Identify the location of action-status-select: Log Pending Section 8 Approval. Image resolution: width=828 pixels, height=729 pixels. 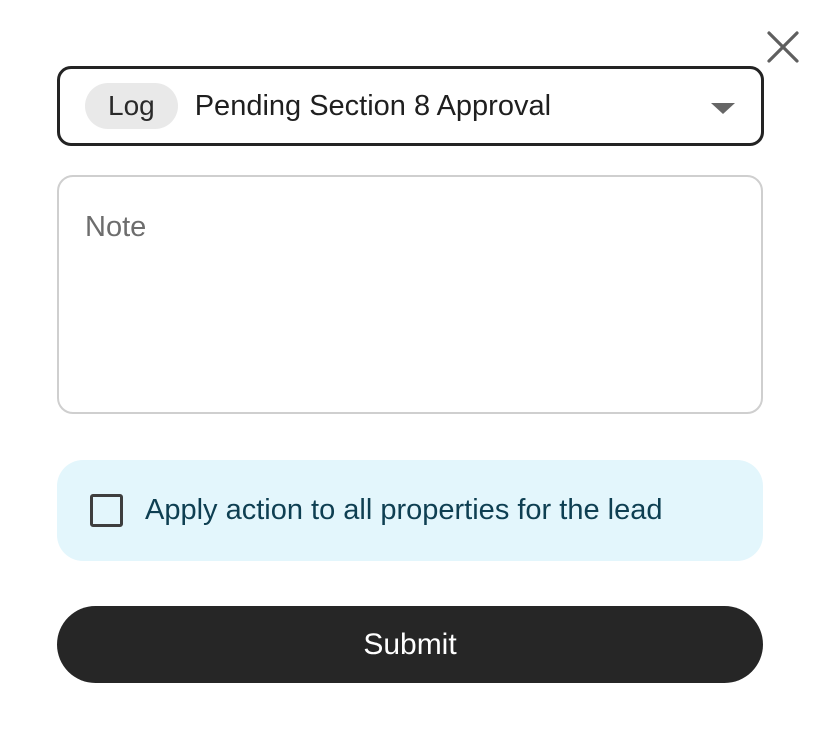
(410, 106).